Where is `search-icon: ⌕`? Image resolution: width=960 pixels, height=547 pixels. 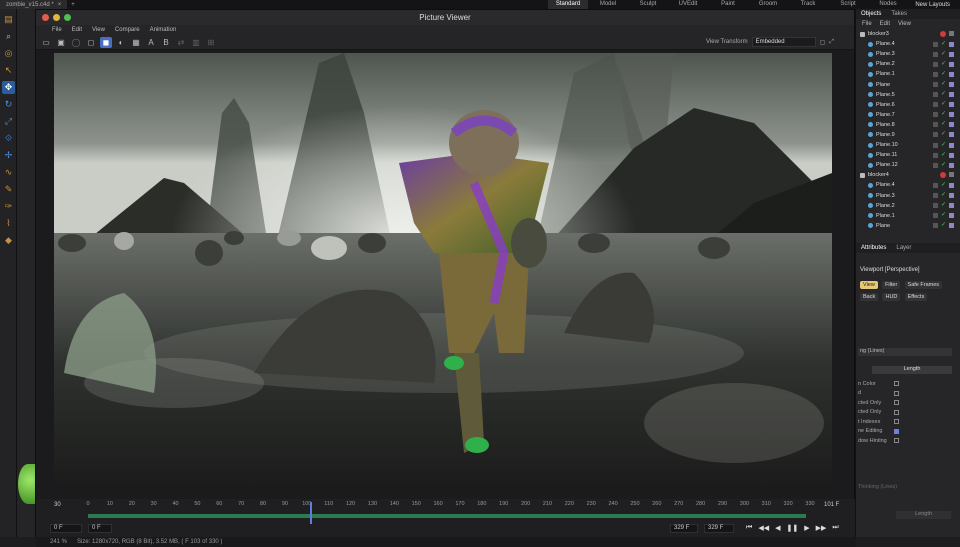 search-icon: ⌕ is located at coordinates (8, 36).